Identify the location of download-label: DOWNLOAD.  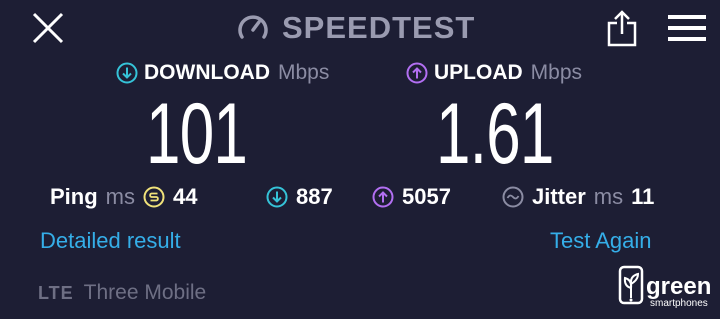
(207, 72).